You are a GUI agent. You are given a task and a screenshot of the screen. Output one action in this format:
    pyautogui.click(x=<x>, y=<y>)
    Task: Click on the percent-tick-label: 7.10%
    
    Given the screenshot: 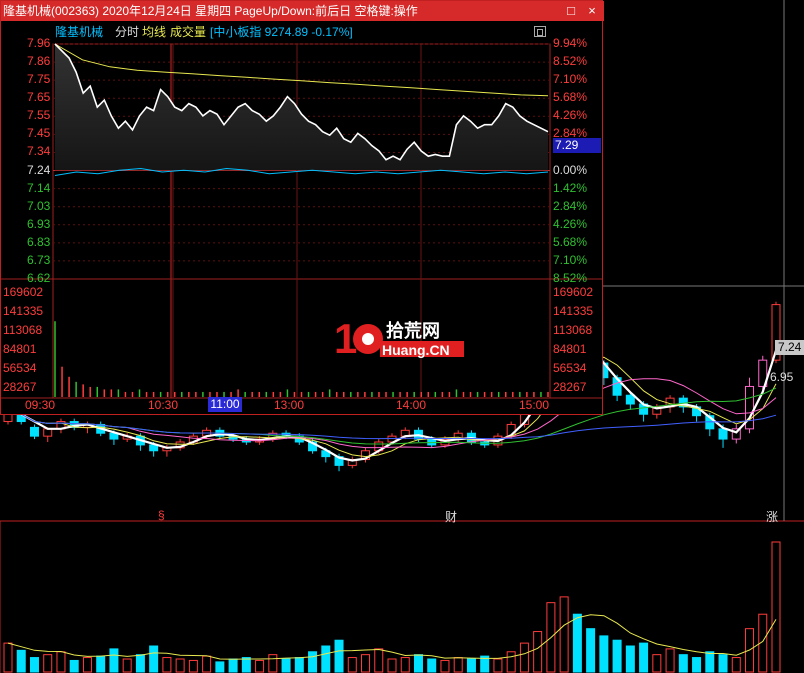 What is the action you would take?
    pyautogui.click(x=570, y=259)
    